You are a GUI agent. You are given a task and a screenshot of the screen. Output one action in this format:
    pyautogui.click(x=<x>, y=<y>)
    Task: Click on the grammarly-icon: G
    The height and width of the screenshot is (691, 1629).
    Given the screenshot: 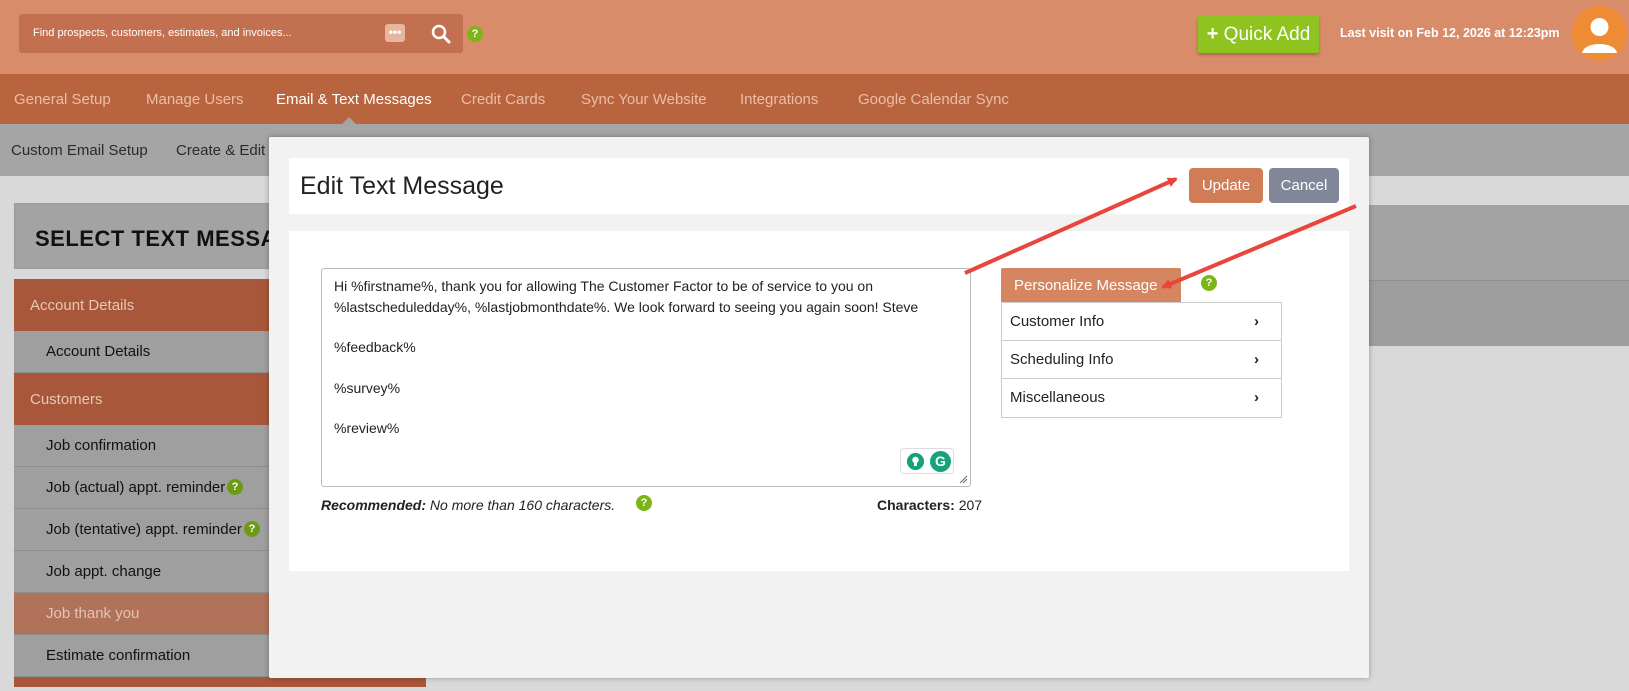 What is the action you would take?
    pyautogui.click(x=940, y=461)
    